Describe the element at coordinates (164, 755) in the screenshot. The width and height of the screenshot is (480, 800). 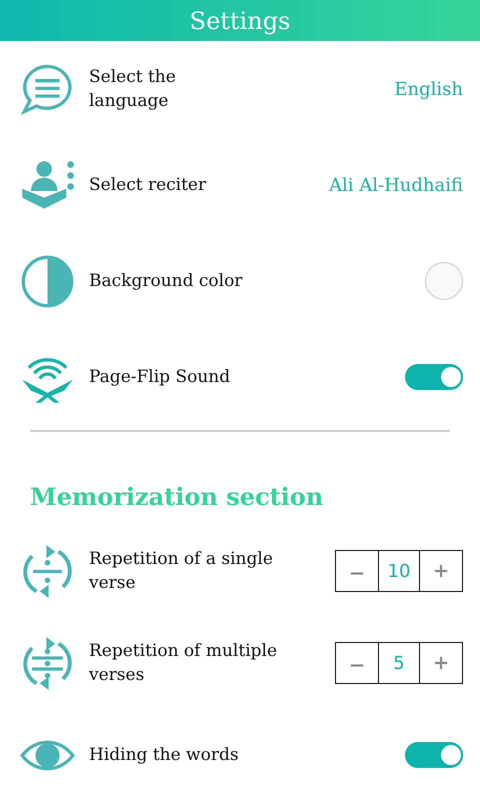
I see `setting-label: Hiding the words` at that location.